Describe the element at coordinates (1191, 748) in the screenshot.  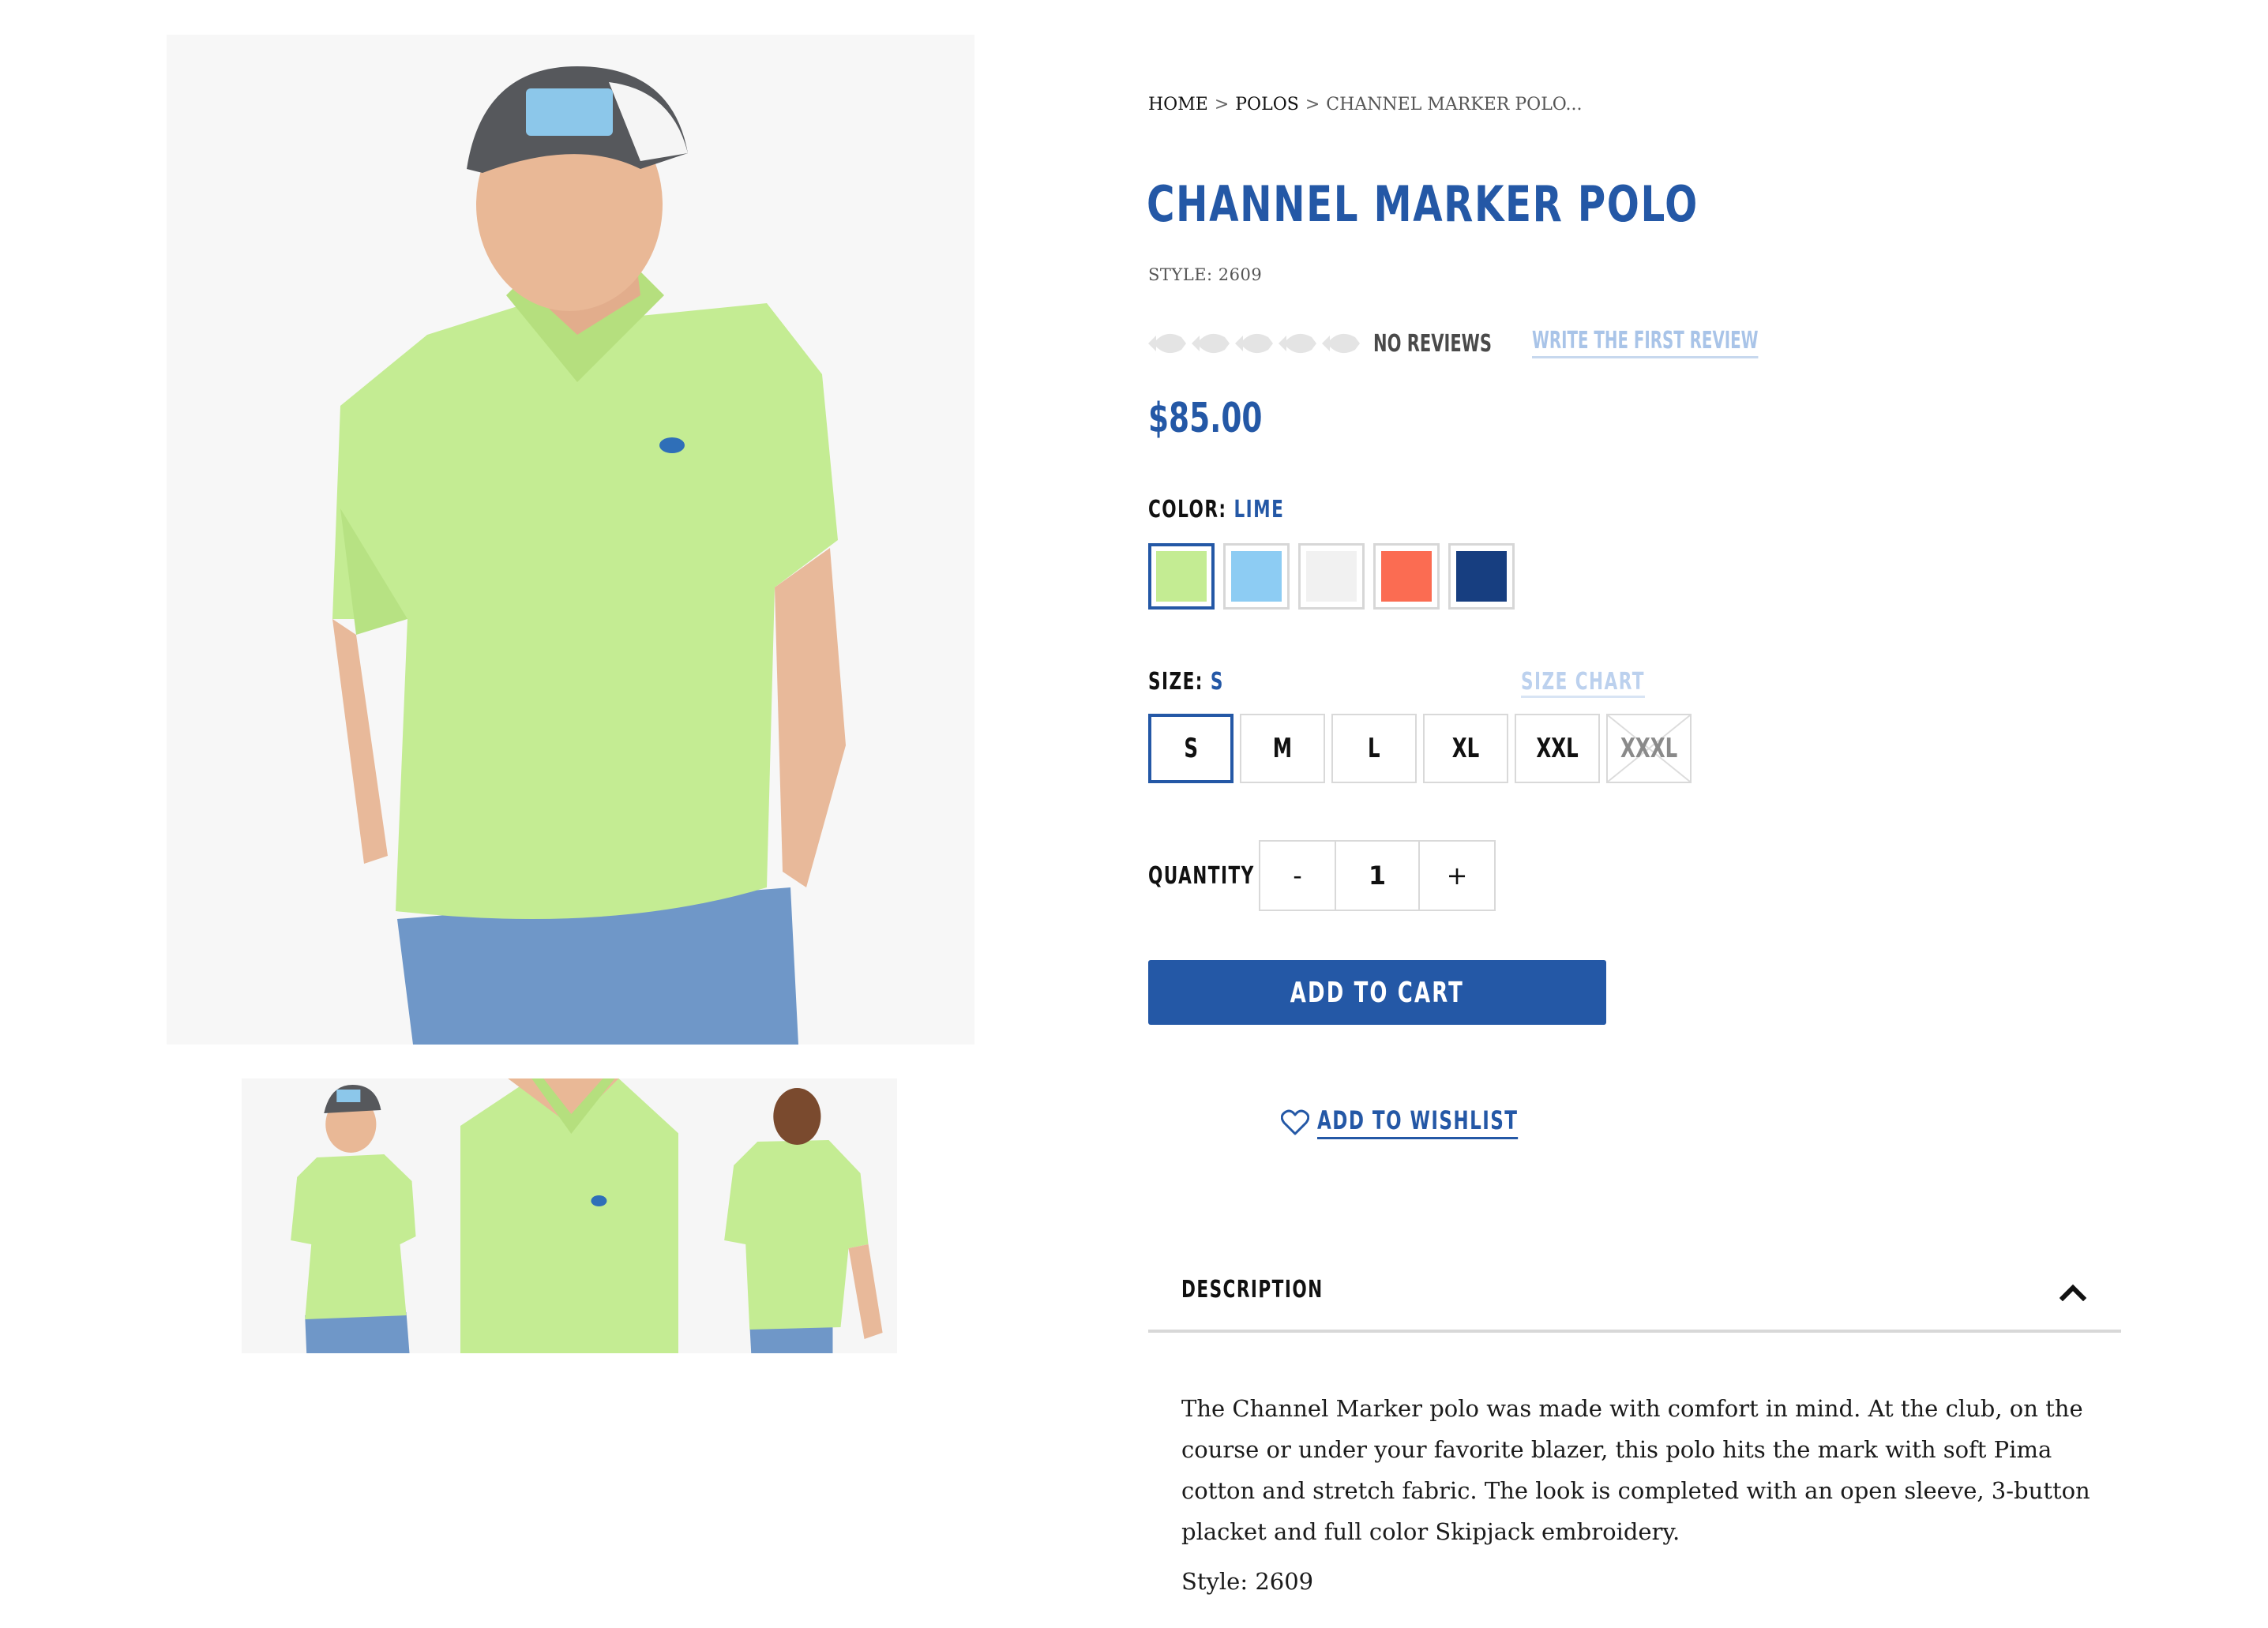
I see `size-option-s: S` at that location.